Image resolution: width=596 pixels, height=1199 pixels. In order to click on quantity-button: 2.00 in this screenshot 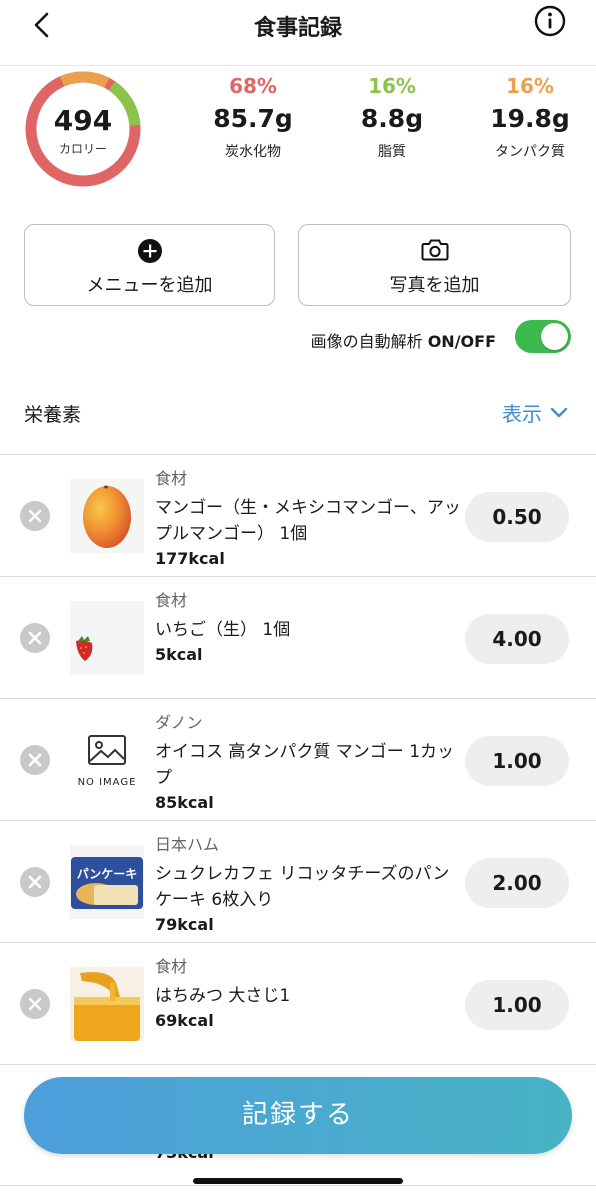, I will do `click(517, 883)`.